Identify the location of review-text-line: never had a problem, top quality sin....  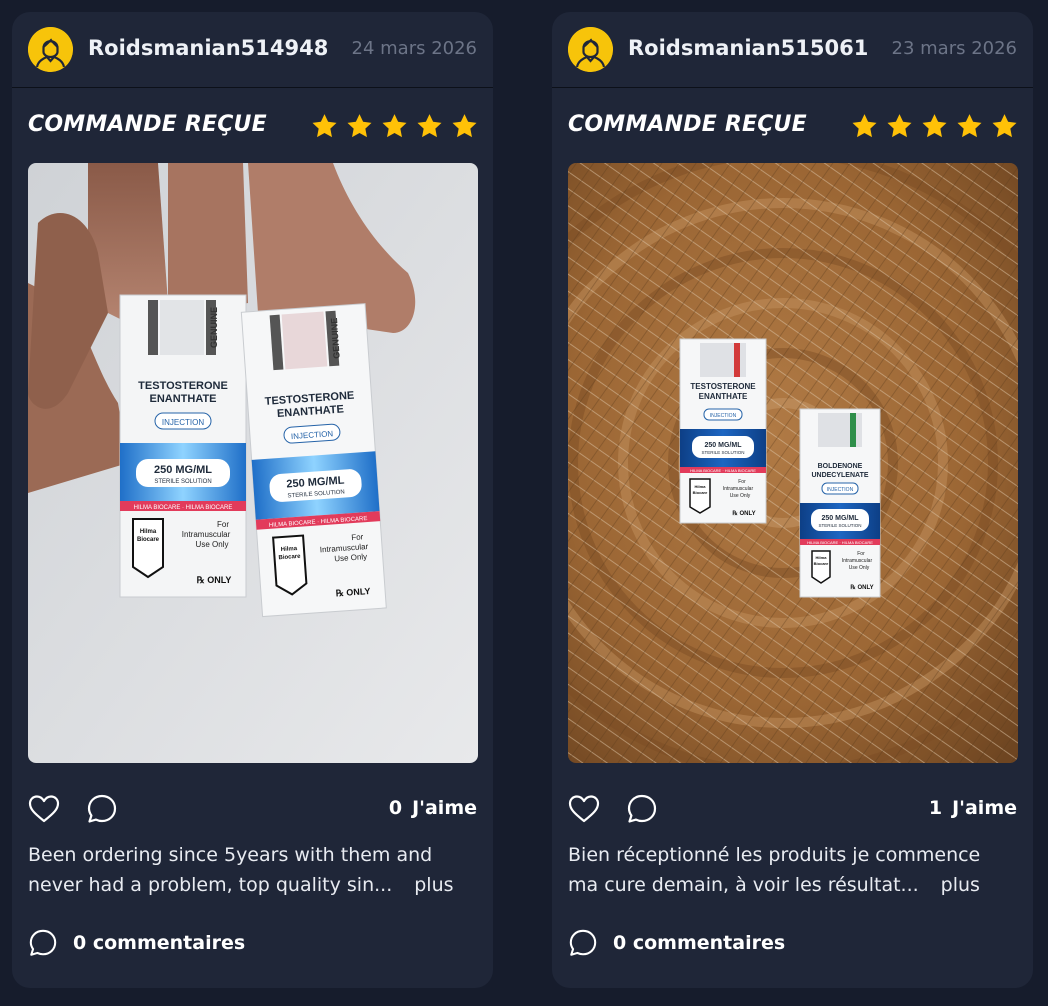
(210, 885).